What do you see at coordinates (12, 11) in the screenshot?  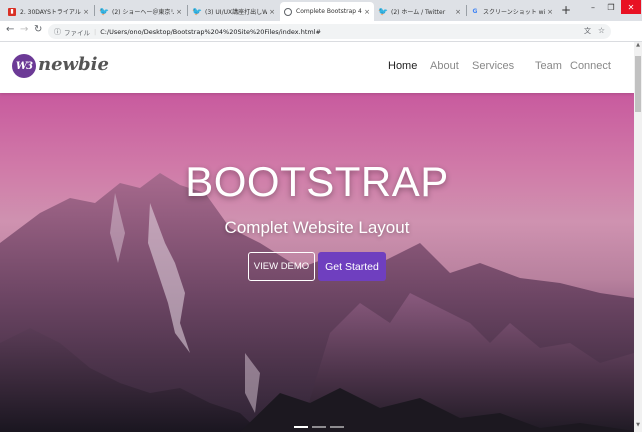 I see `bookmark-icon: ▮` at bounding box center [12, 11].